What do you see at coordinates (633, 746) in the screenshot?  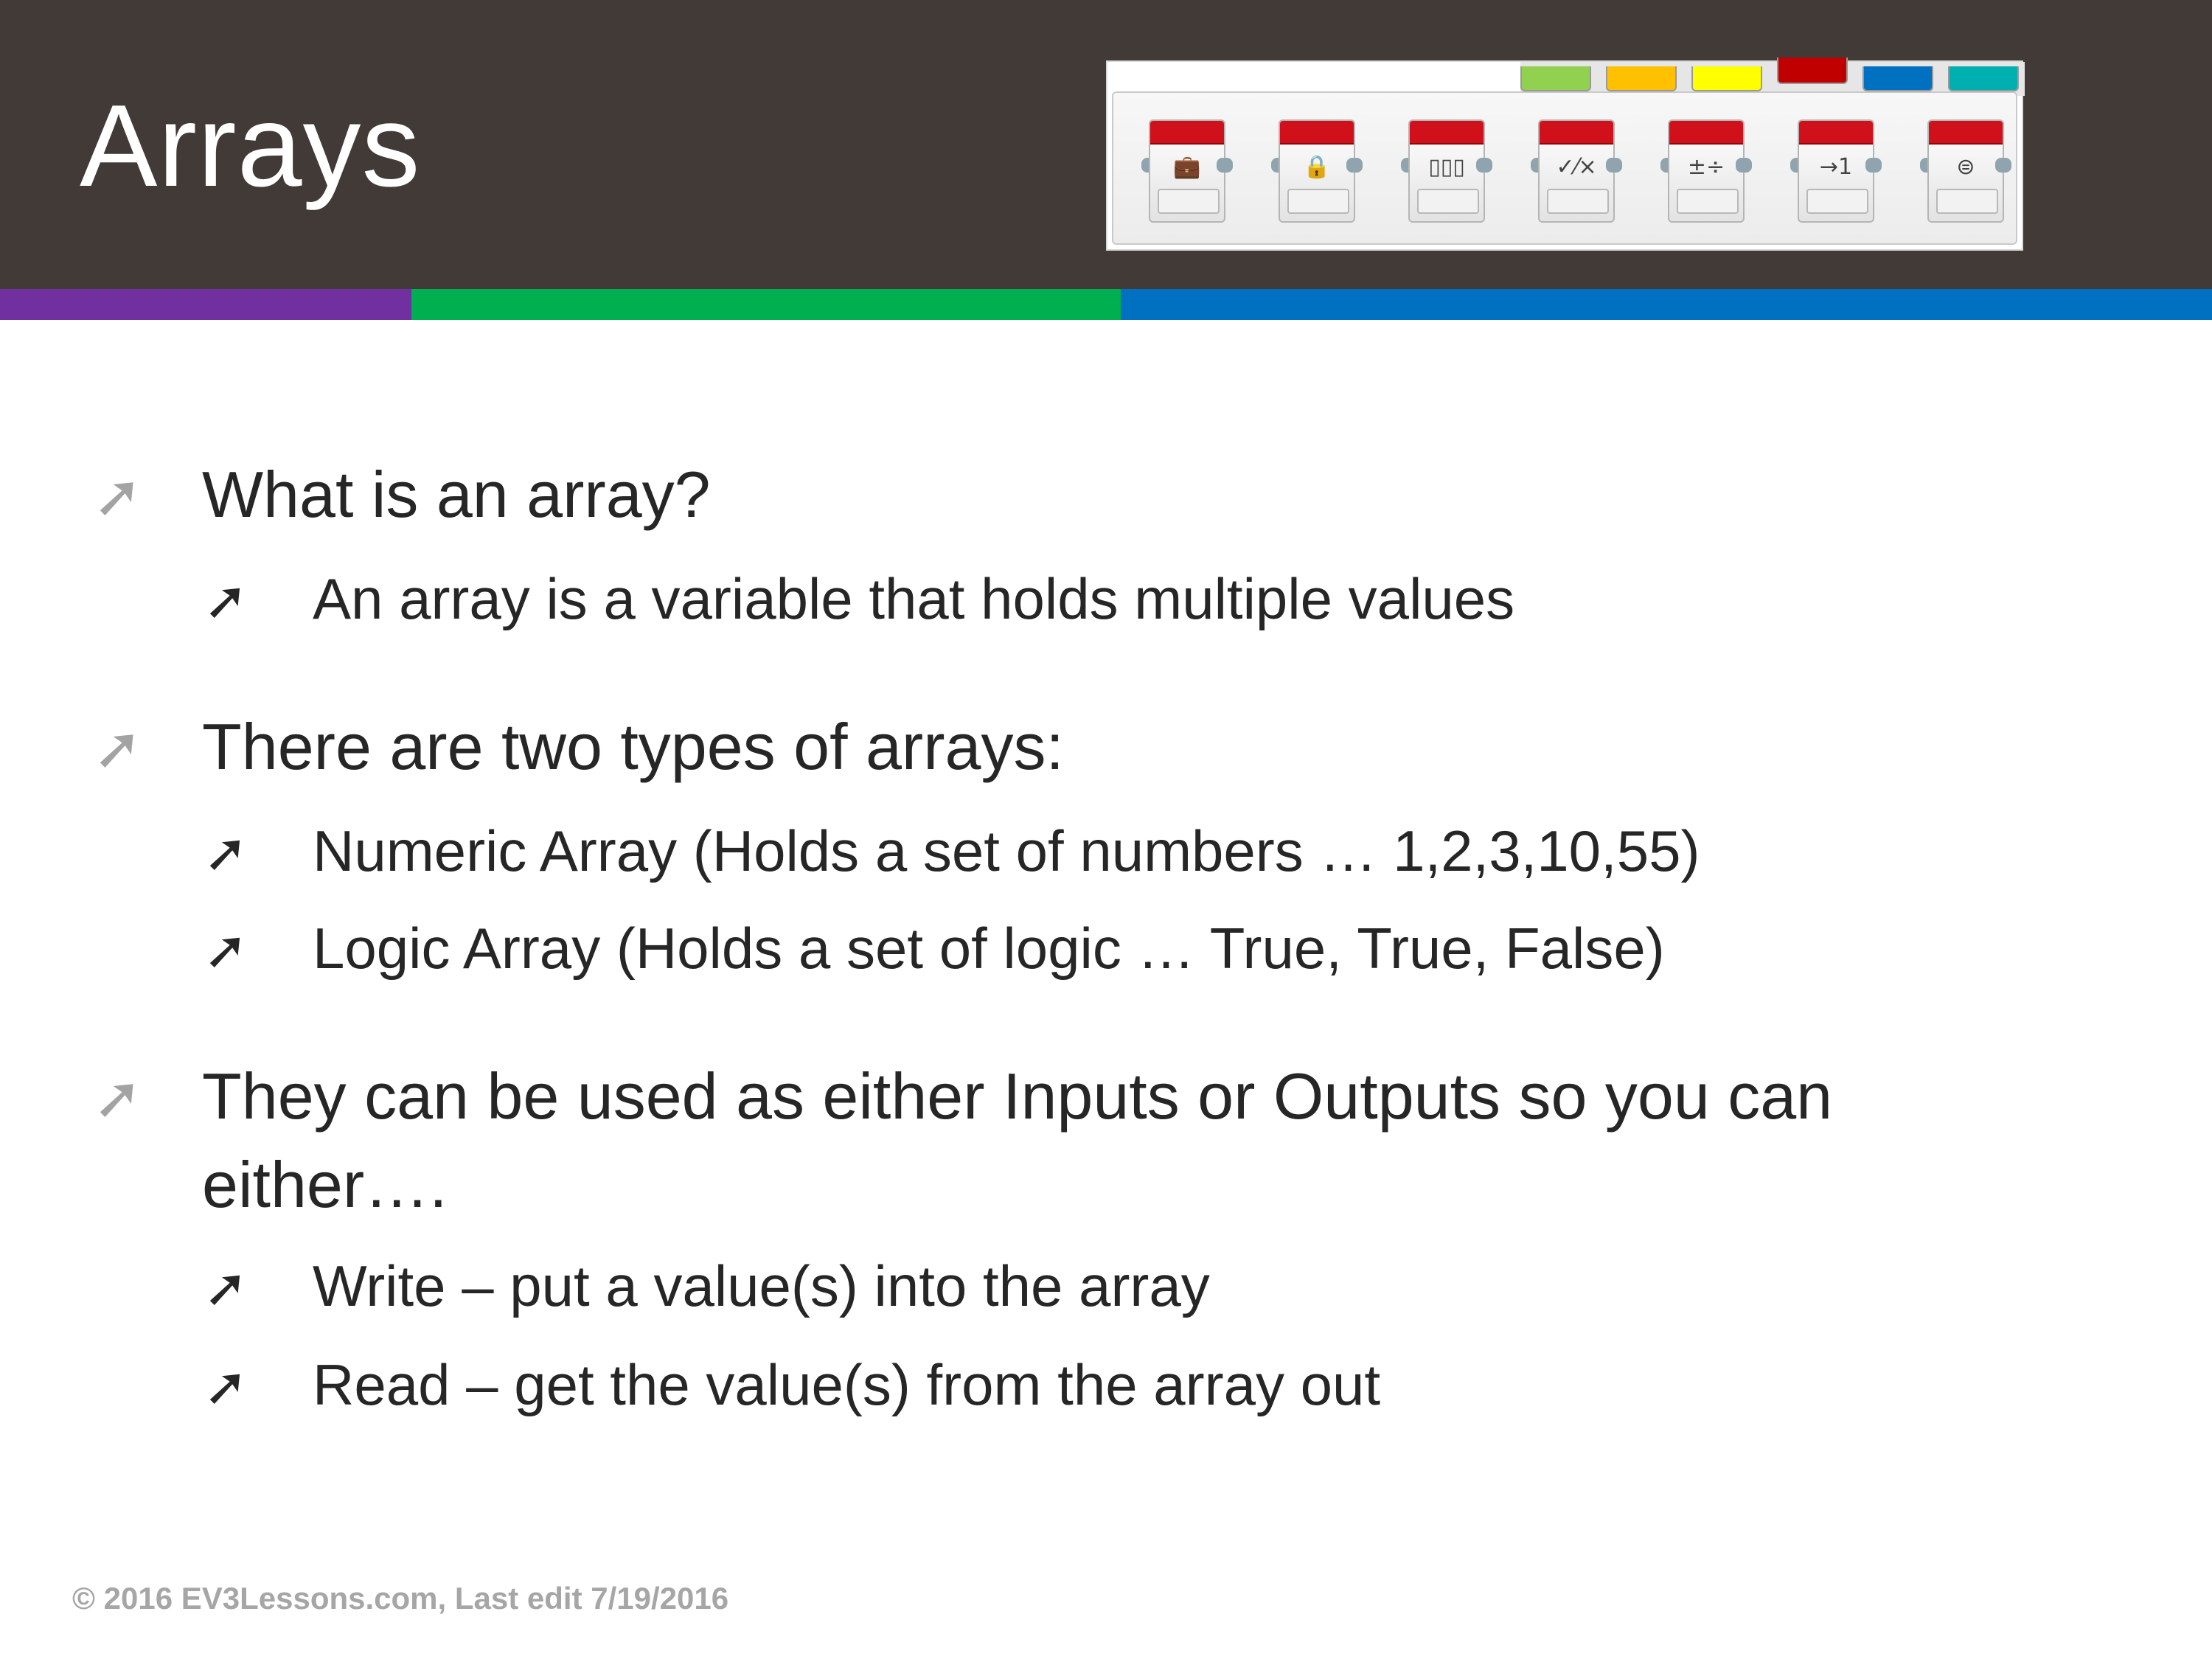 I see `bullet-two-types: There are two types of arrays:` at bounding box center [633, 746].